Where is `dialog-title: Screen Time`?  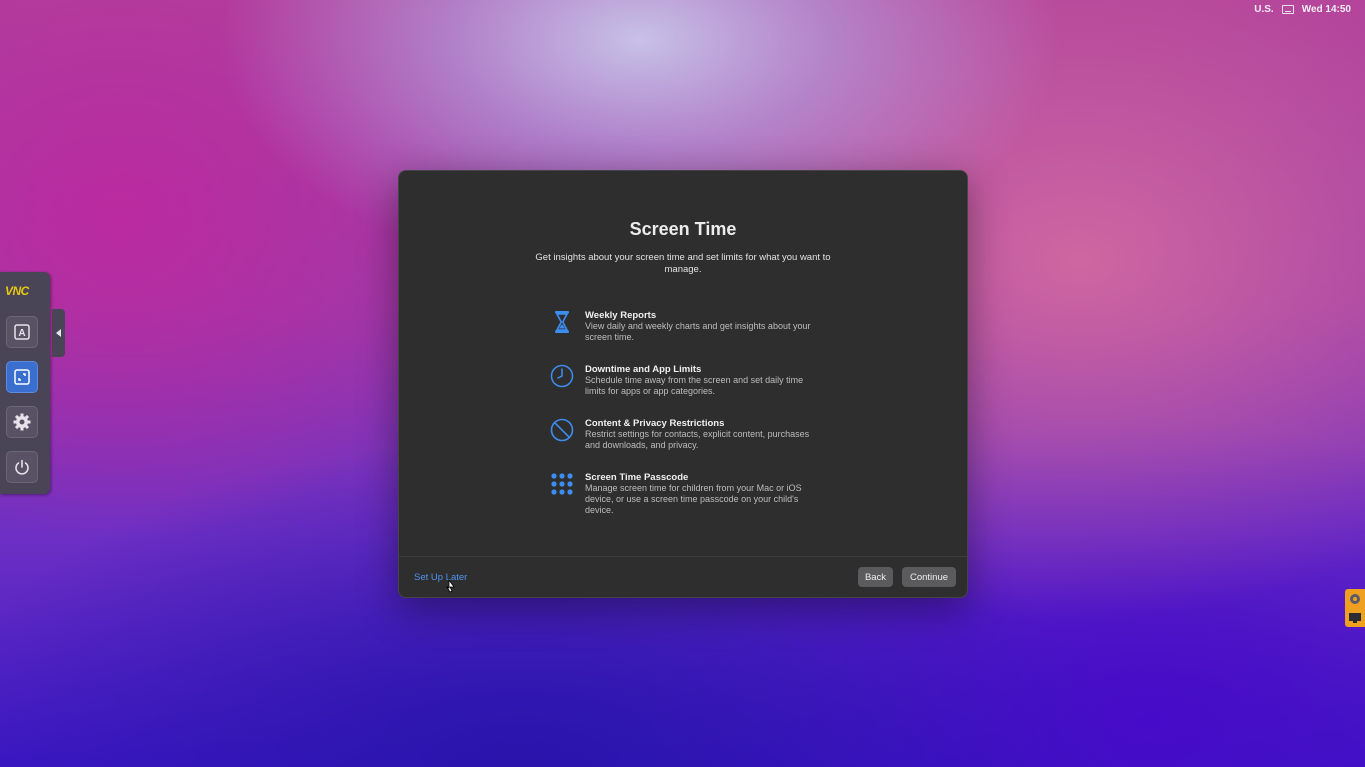
dialog-title: Screen Time is located at coordinates (683, 229).